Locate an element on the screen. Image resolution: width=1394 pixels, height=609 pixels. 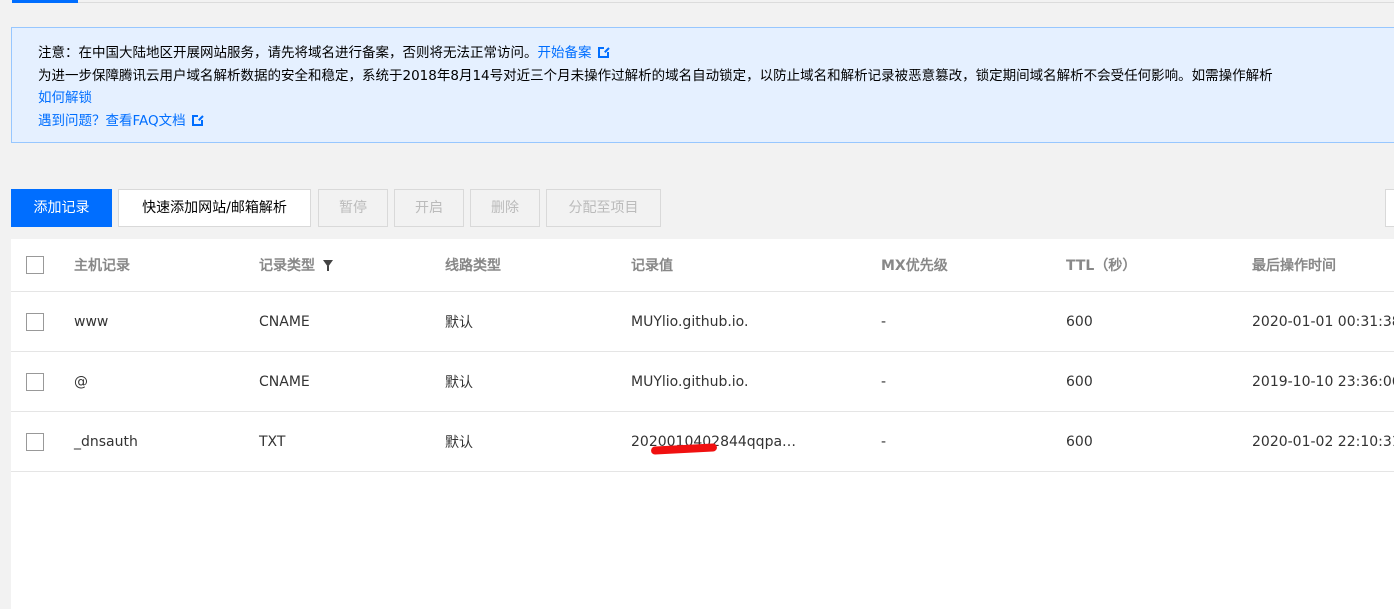
search-box-edge is located at coordinates (1389, 208).